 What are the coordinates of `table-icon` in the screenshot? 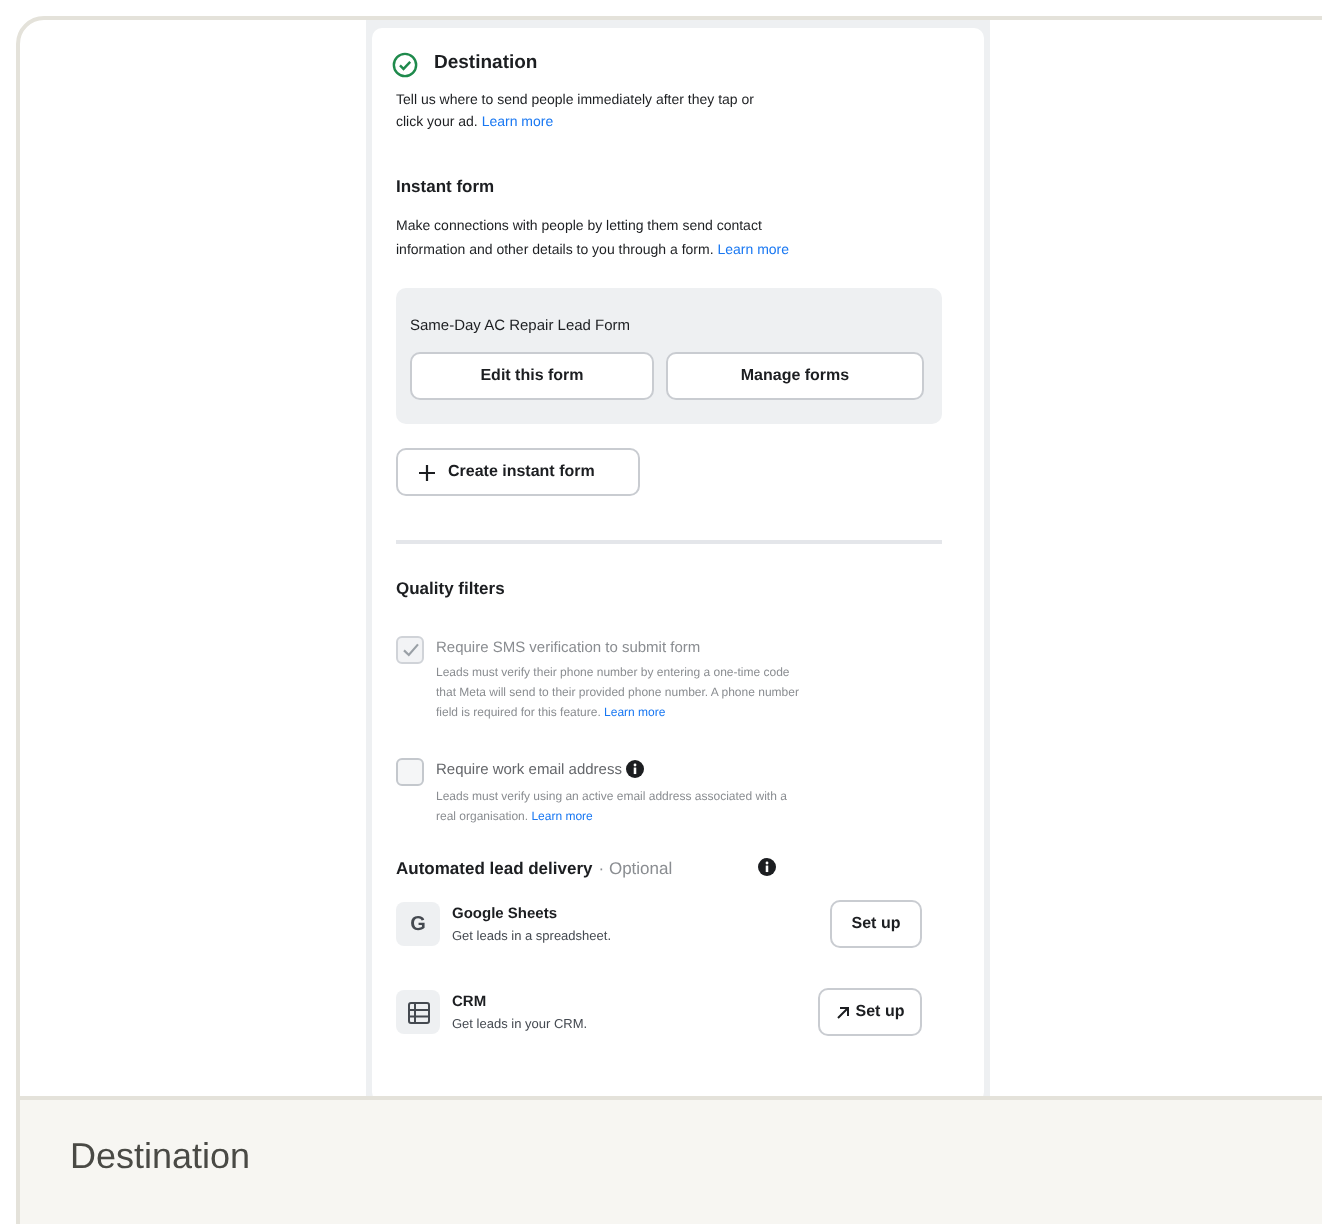 It's located at (418, 1012).